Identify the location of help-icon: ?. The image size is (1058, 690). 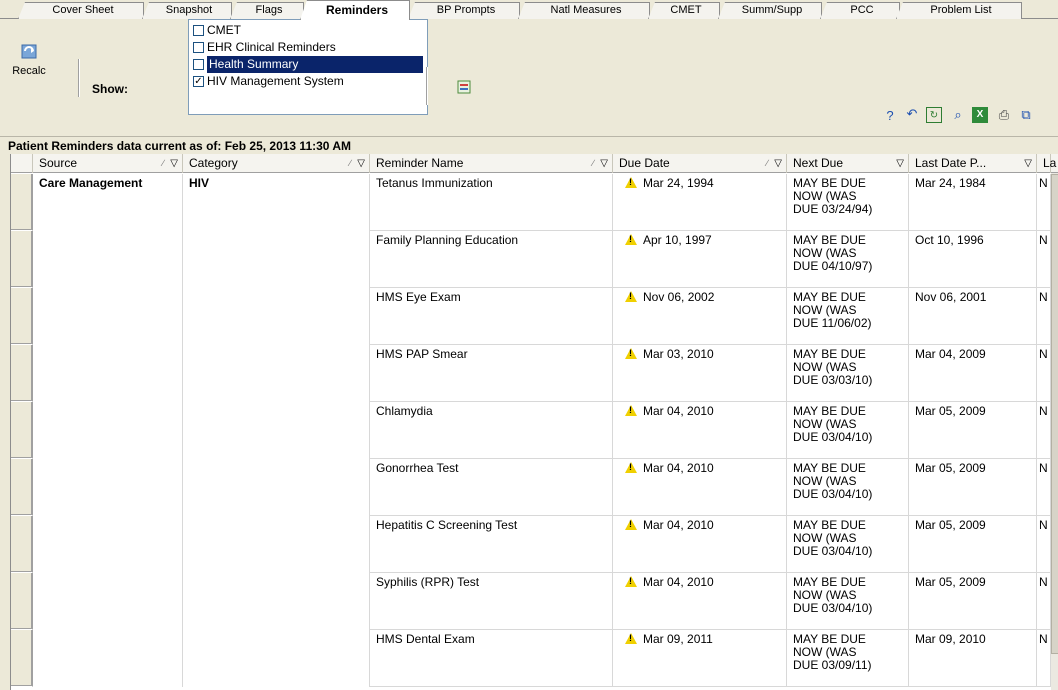
(890, 116).